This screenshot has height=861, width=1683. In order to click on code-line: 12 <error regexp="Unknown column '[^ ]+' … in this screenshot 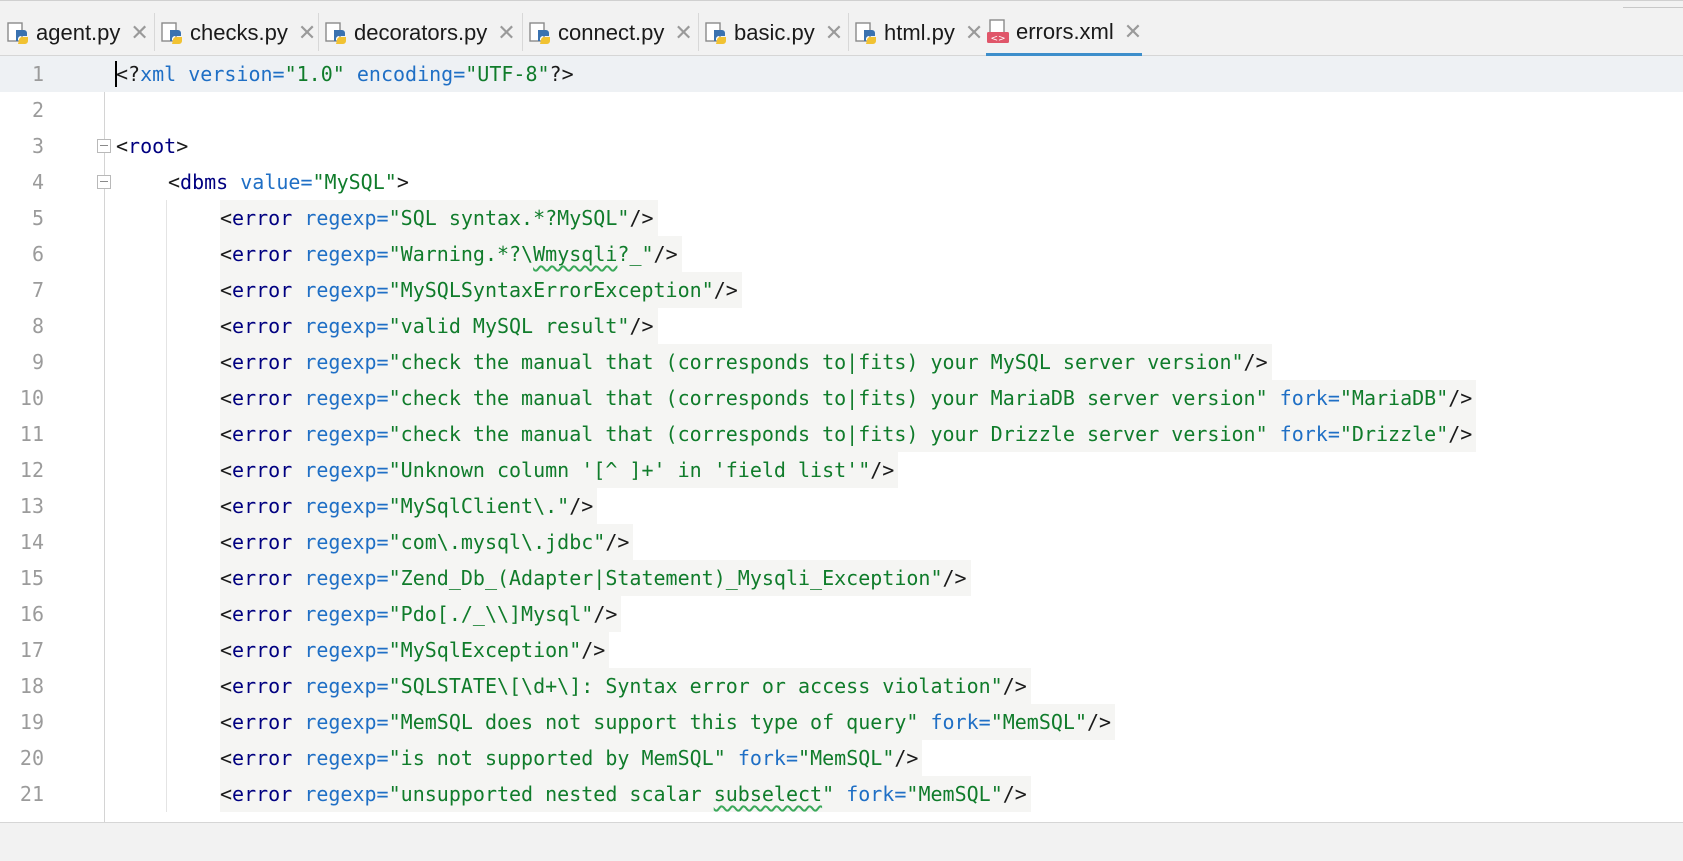, I will do `click(841, 470)`.